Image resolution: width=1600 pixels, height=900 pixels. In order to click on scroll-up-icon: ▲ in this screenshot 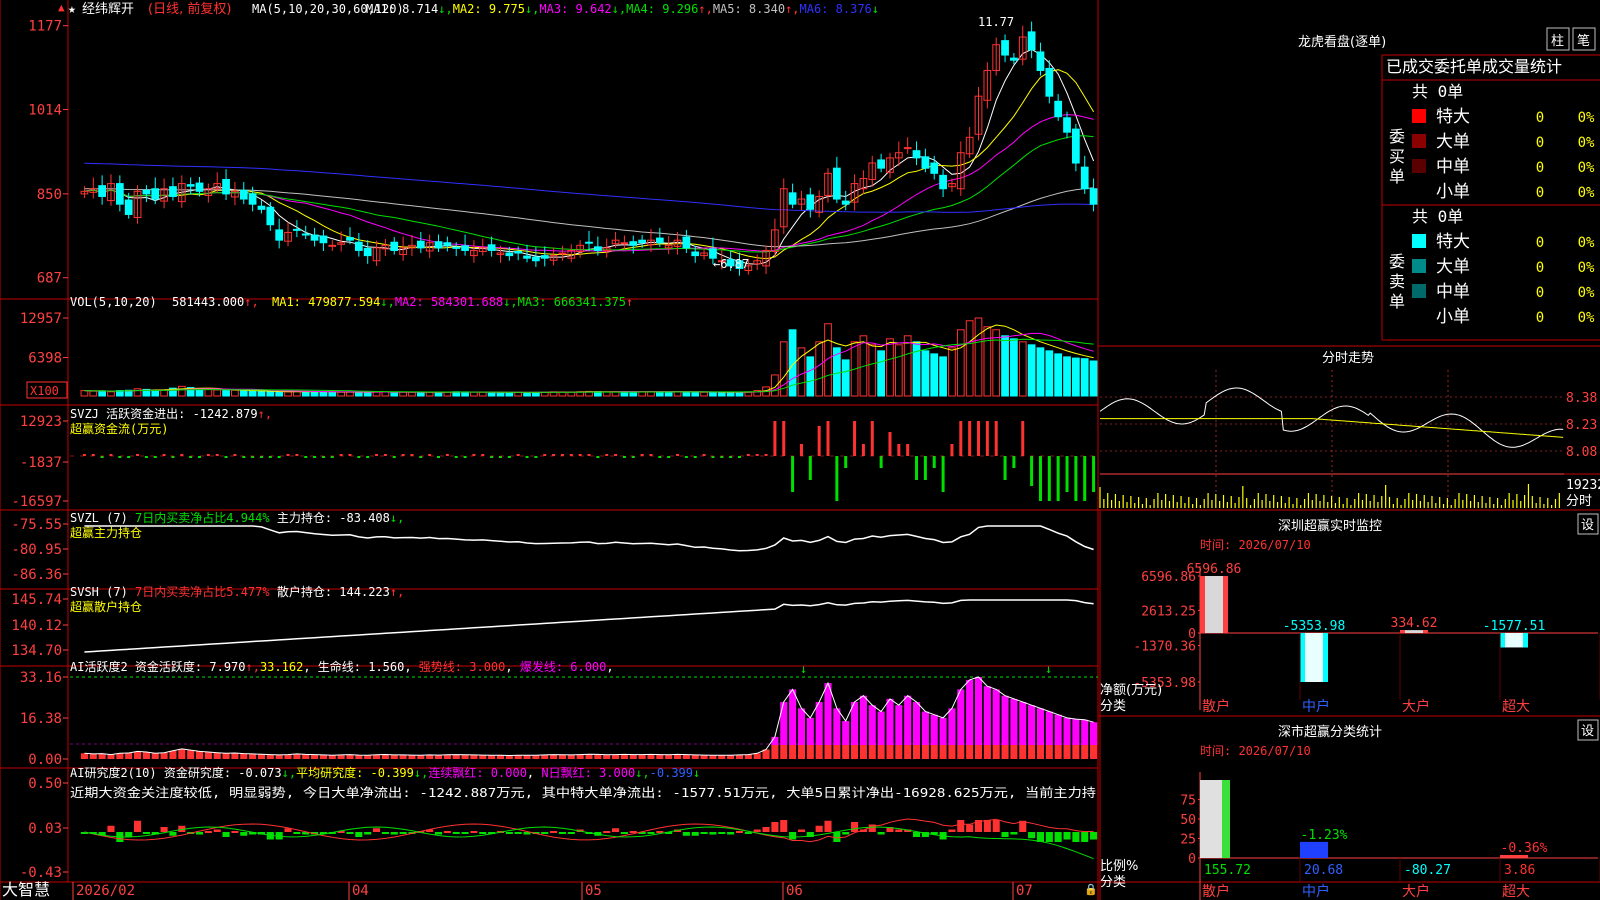, I will do `click(61, 7)`.